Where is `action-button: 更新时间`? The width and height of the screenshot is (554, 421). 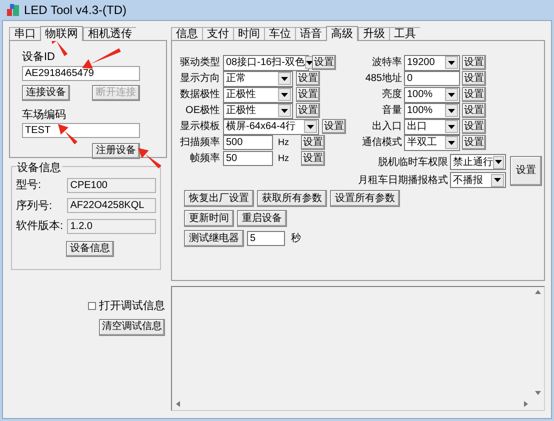 action-button: 更新时间 is located at coordinates (209, 218).